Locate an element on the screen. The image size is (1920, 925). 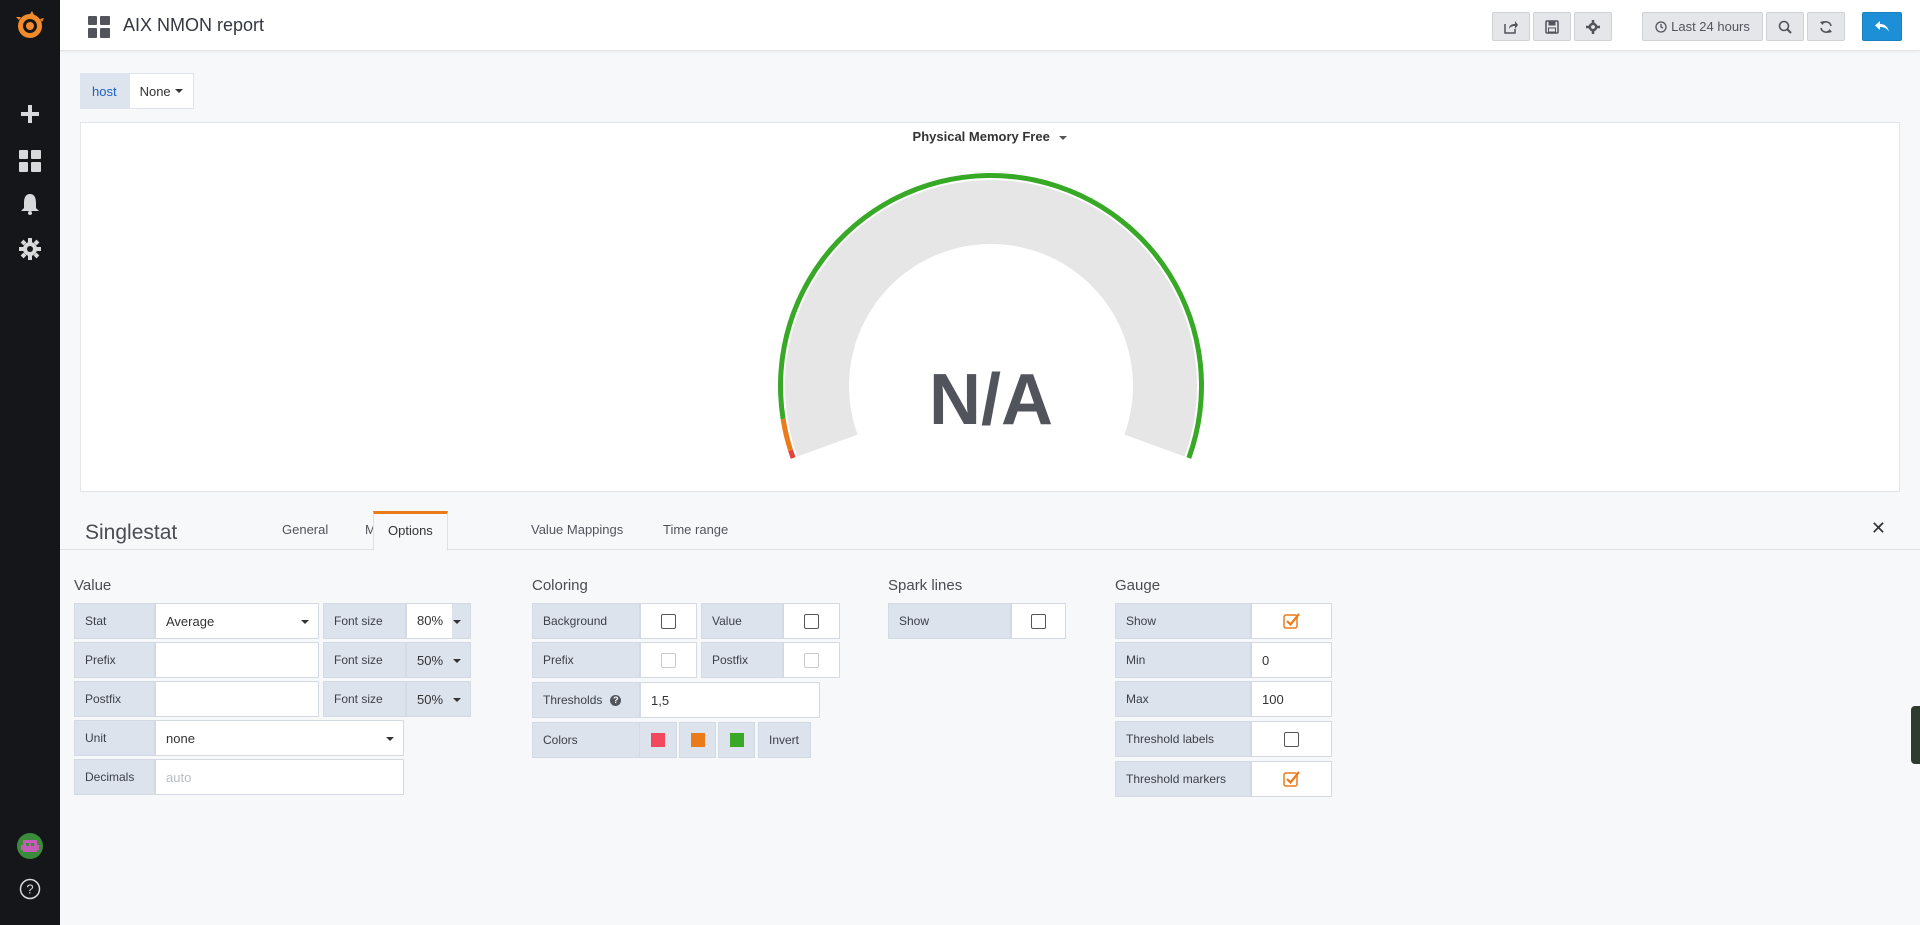
unit-label: Unit is located at coordinates (114, 738).